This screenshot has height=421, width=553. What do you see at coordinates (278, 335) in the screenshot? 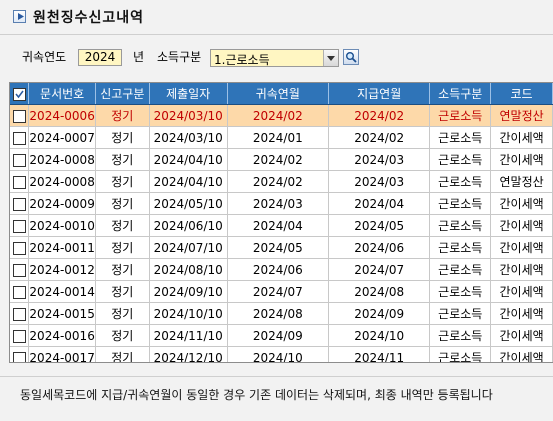
I see `cell-attribution-month: 2024/09` at bounding box center [278, 335].